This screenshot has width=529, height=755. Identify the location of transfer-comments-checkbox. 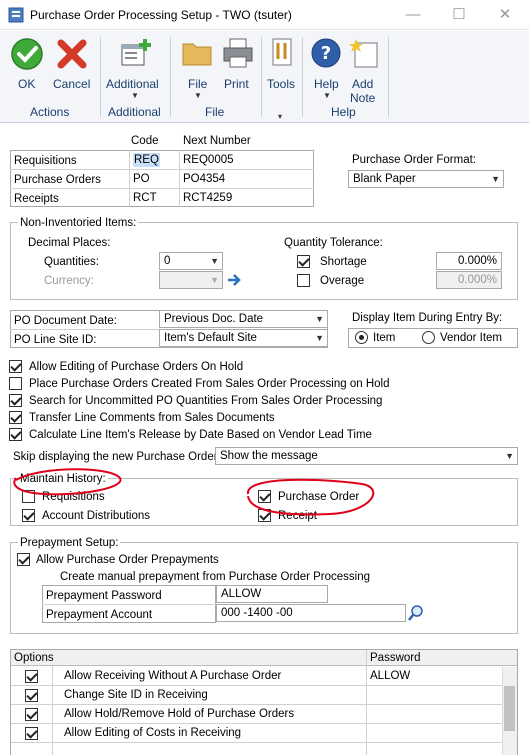
(15, 417).